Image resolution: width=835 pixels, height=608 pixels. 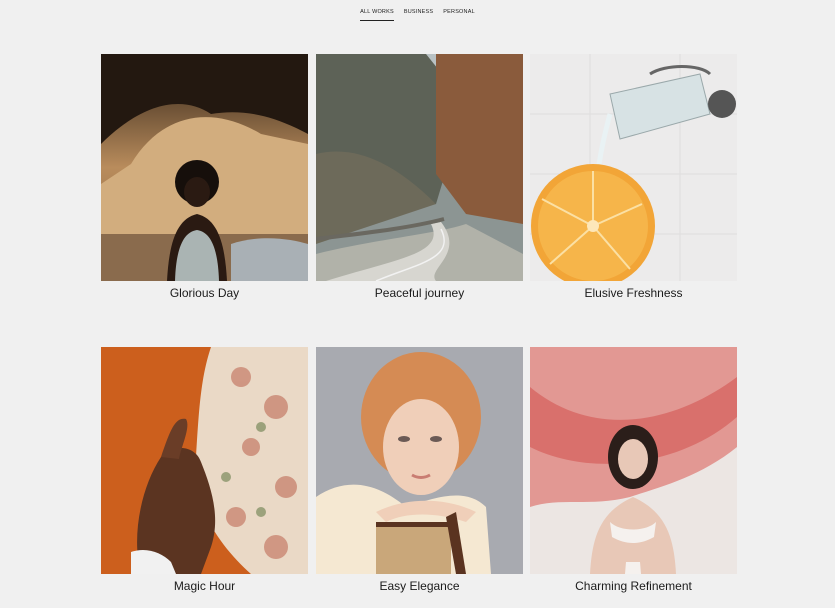 I want to click on work-card-peaceful-journey: Peaceful journey, so click(x=419, y=178).